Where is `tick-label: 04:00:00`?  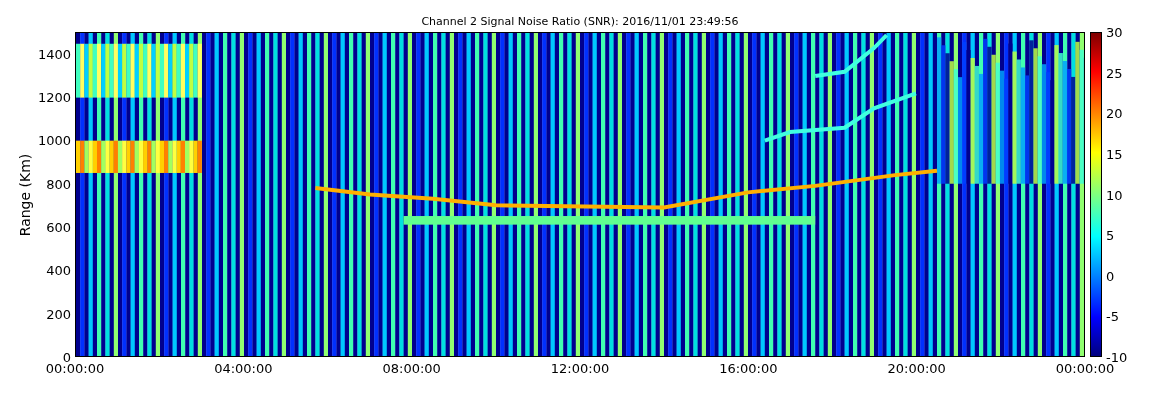 tick-label: 04:00:00 is located at coordinates (243, 368).